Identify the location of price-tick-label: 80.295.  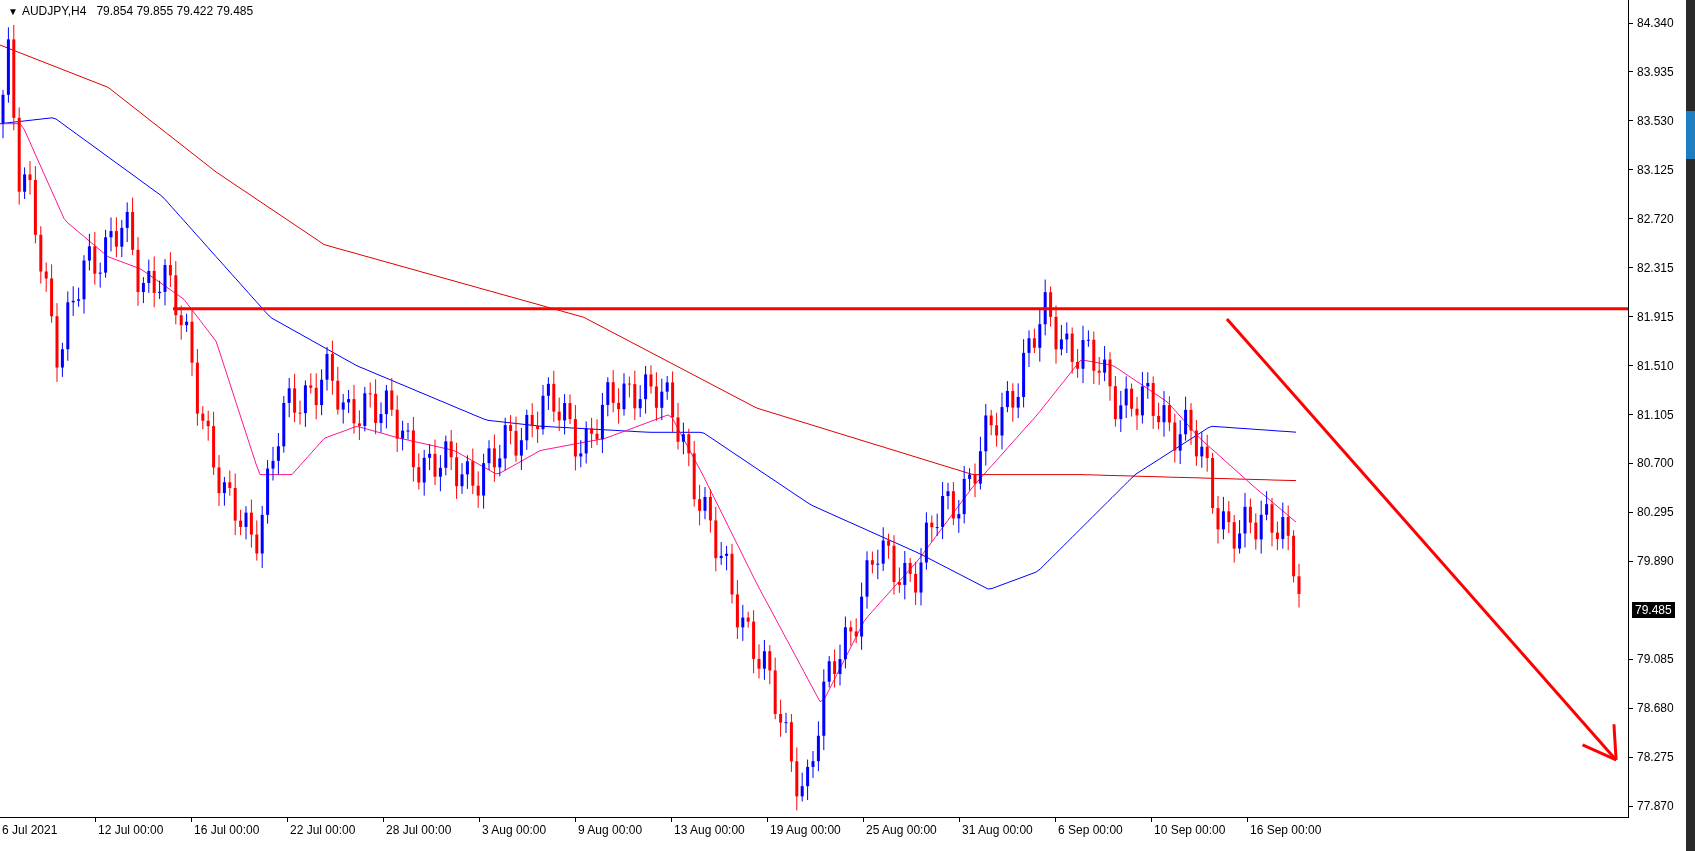
(1655, 513).